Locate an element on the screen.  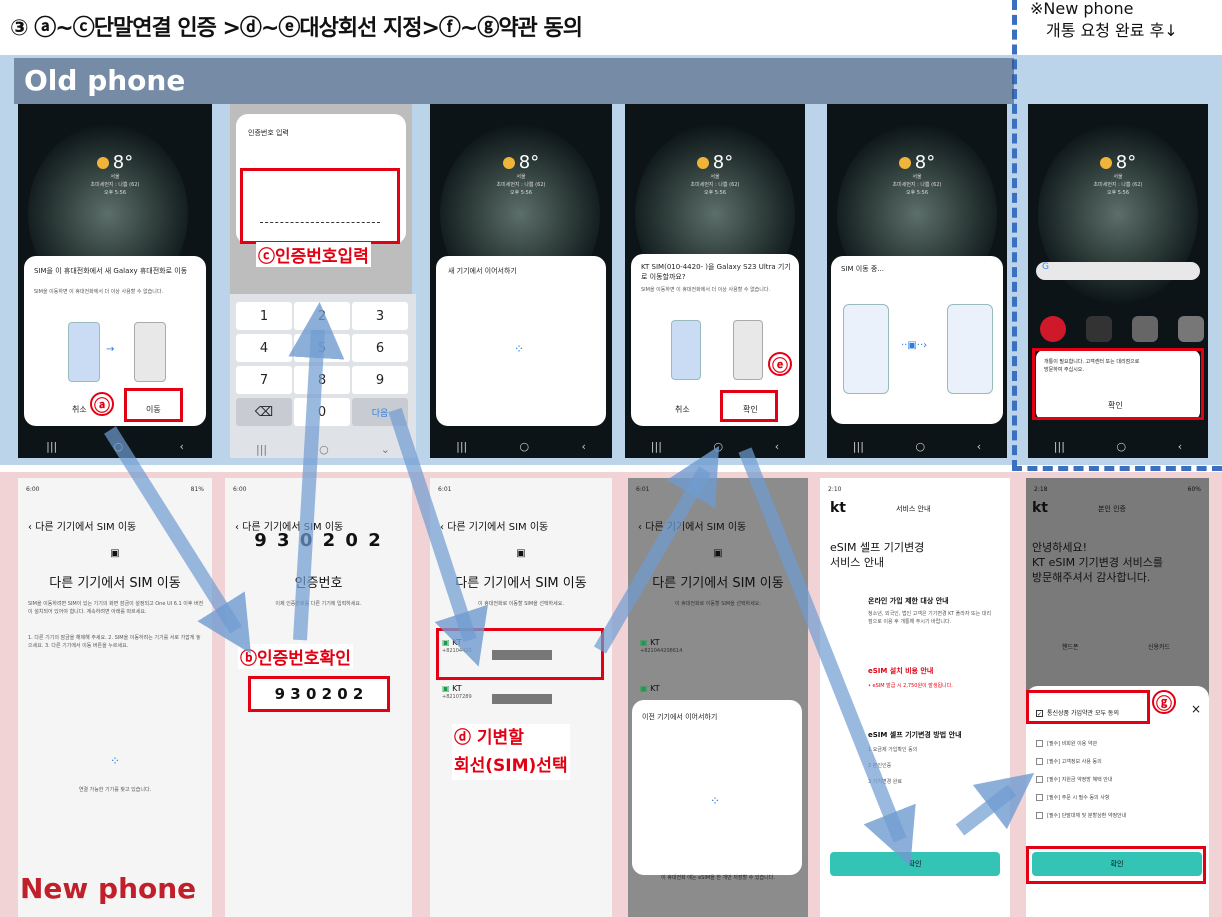
service-header: 서비스 안내 is located at coordinates (913, 509).